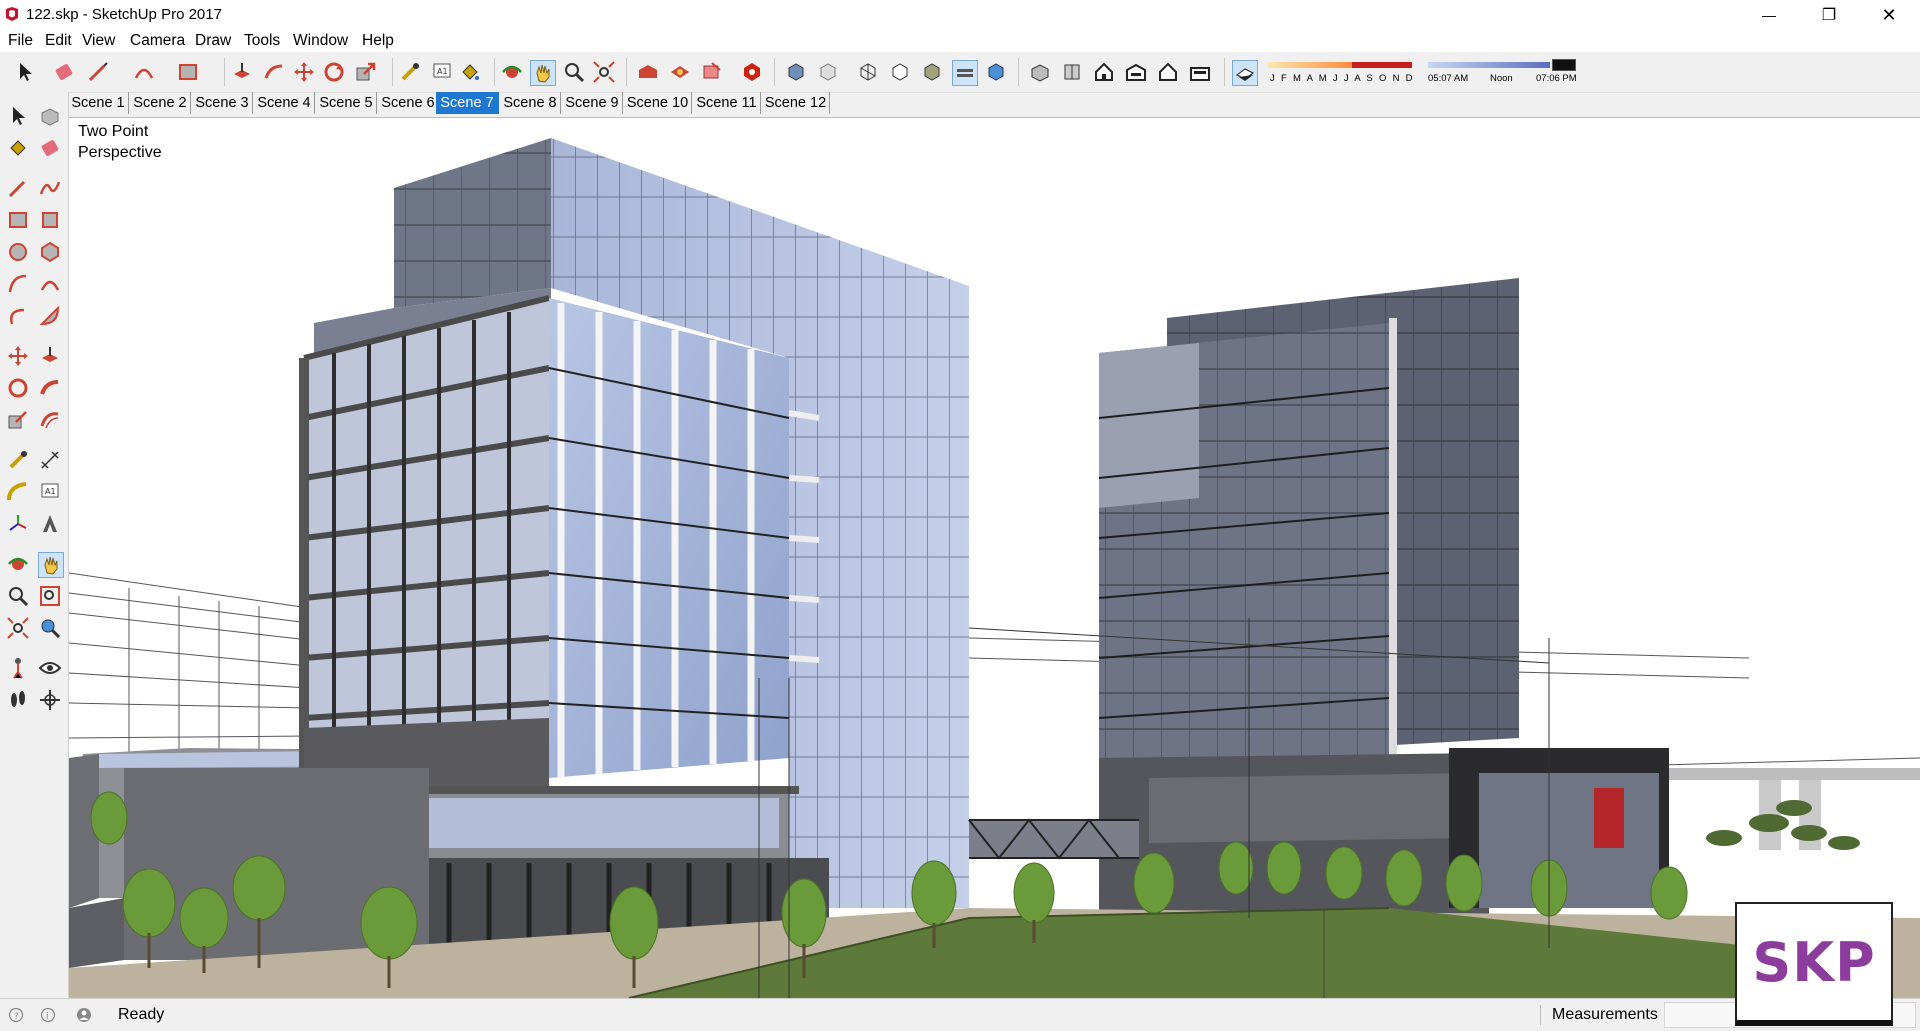 This screenshot has width=1920, height=1031. What do you see at coordinates (213, 41) in the screenshot?
I see `menu-draw: Draw` at bounding box center [213, 41].